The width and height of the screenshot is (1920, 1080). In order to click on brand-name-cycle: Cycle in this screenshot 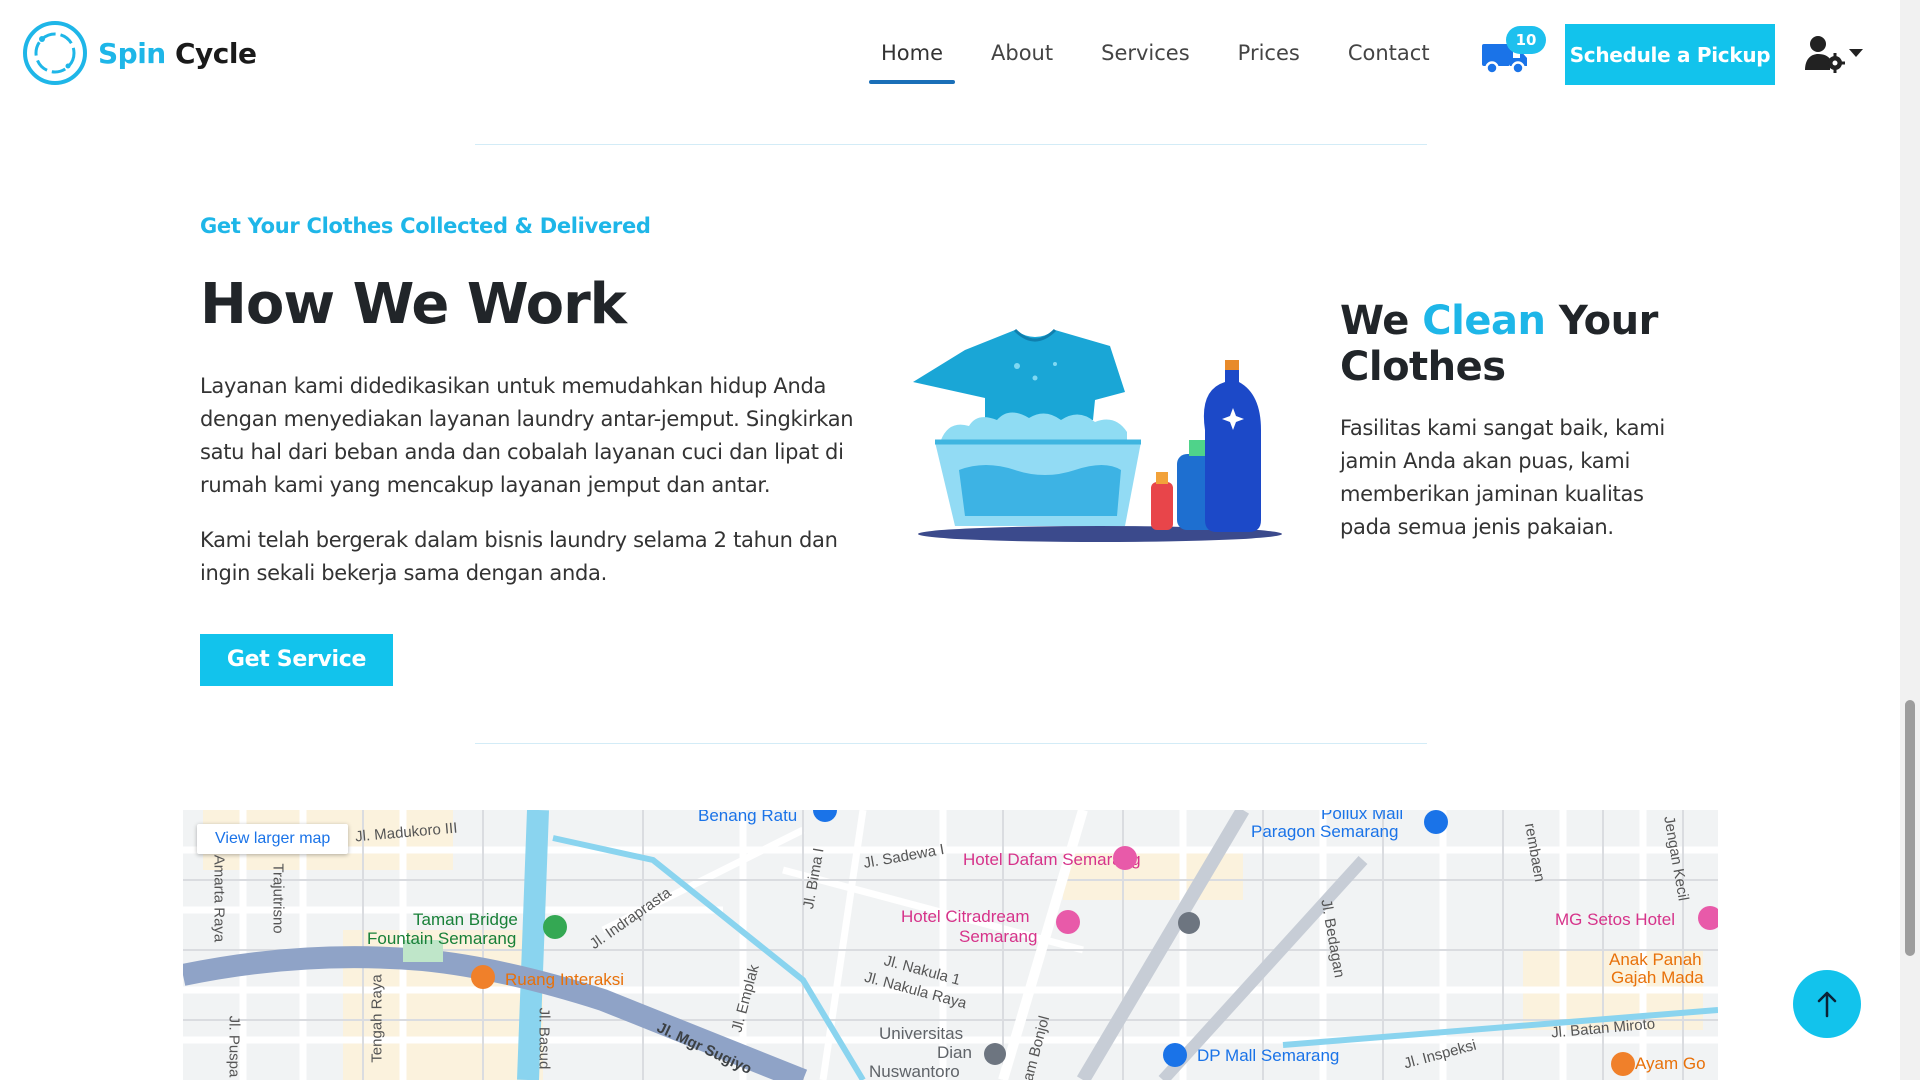, I will do `click(216, 53)`.